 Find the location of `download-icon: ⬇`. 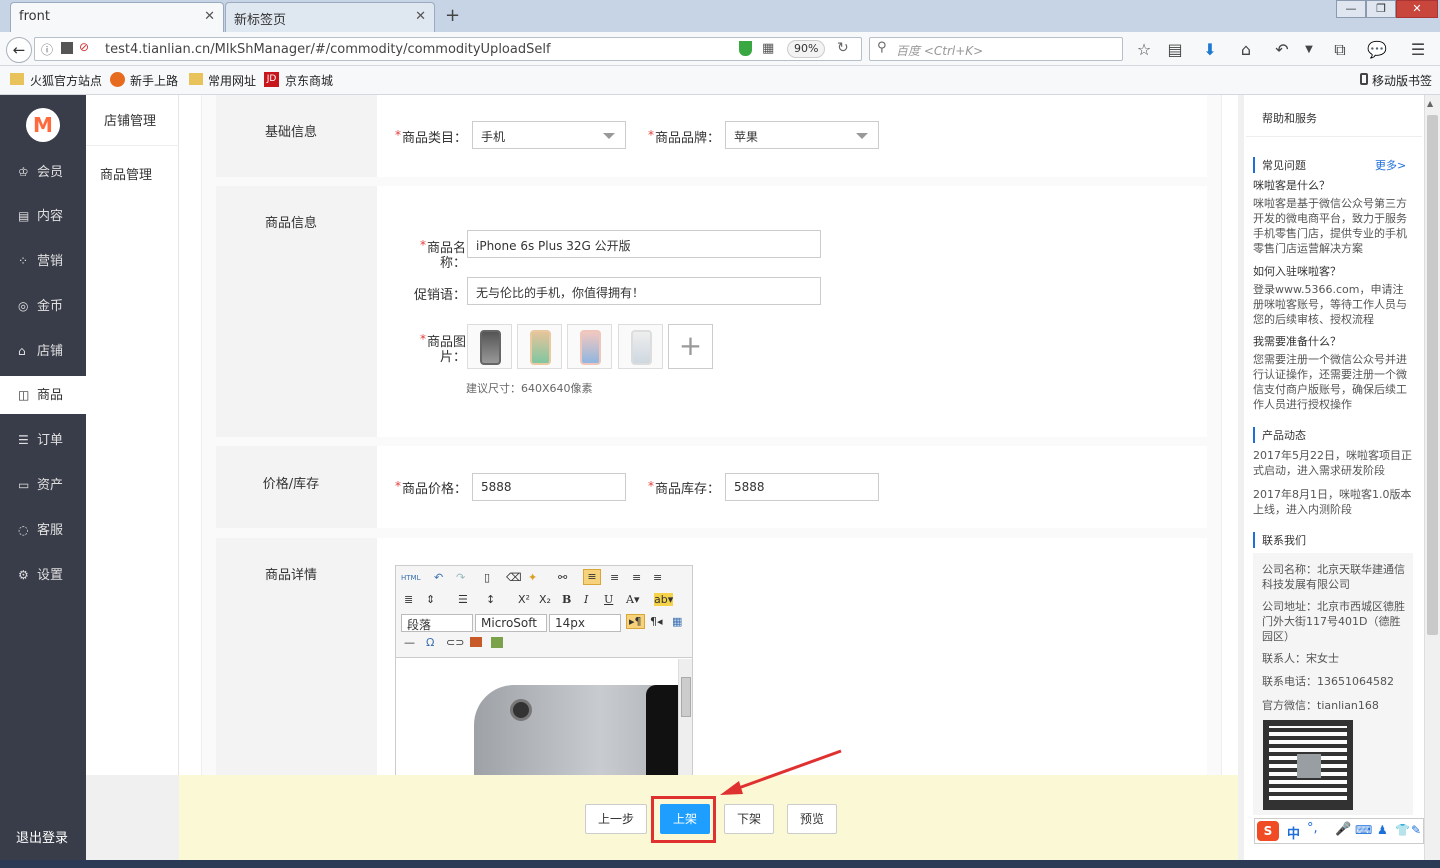

download-icon: ⬇ is located at coordinates (1210, 49).